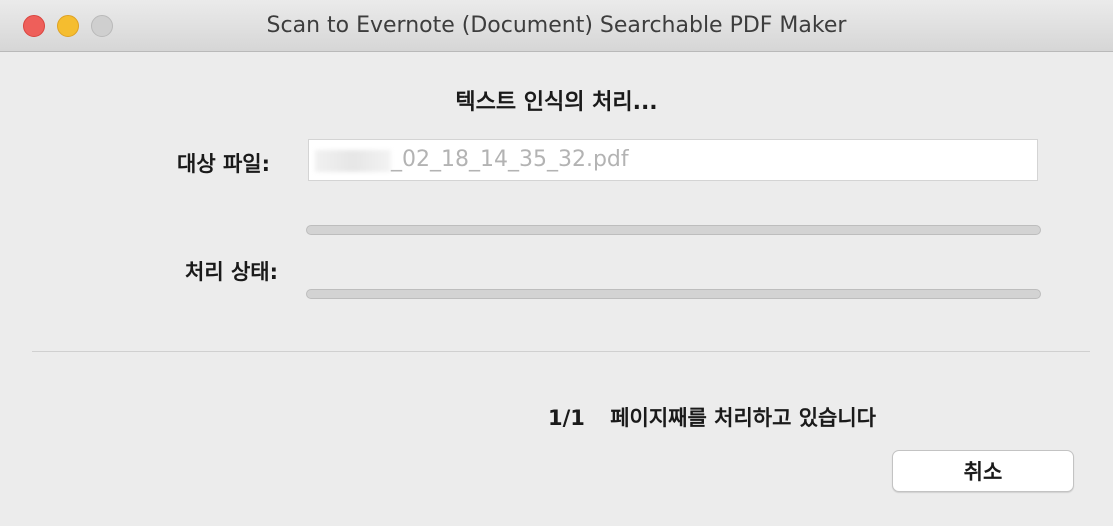 The height and width of the screenshot is (526, 1113). Describe the element at coordinates (353, 161) in the screenshot. I see `redacted-filename-prefix` at that location.